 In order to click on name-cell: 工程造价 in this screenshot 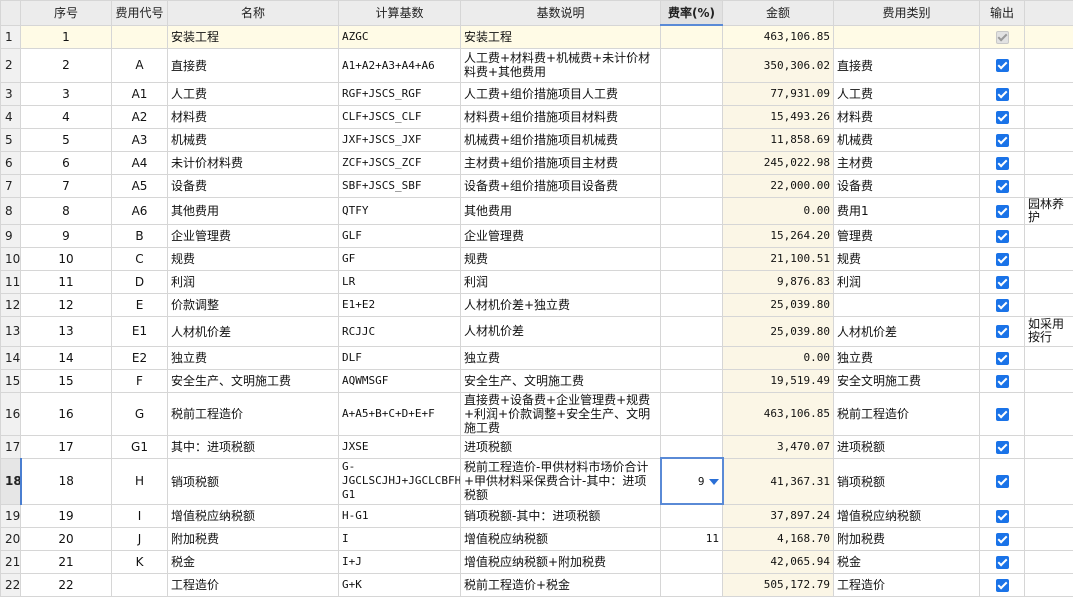, I will do `click(253, 584)`.